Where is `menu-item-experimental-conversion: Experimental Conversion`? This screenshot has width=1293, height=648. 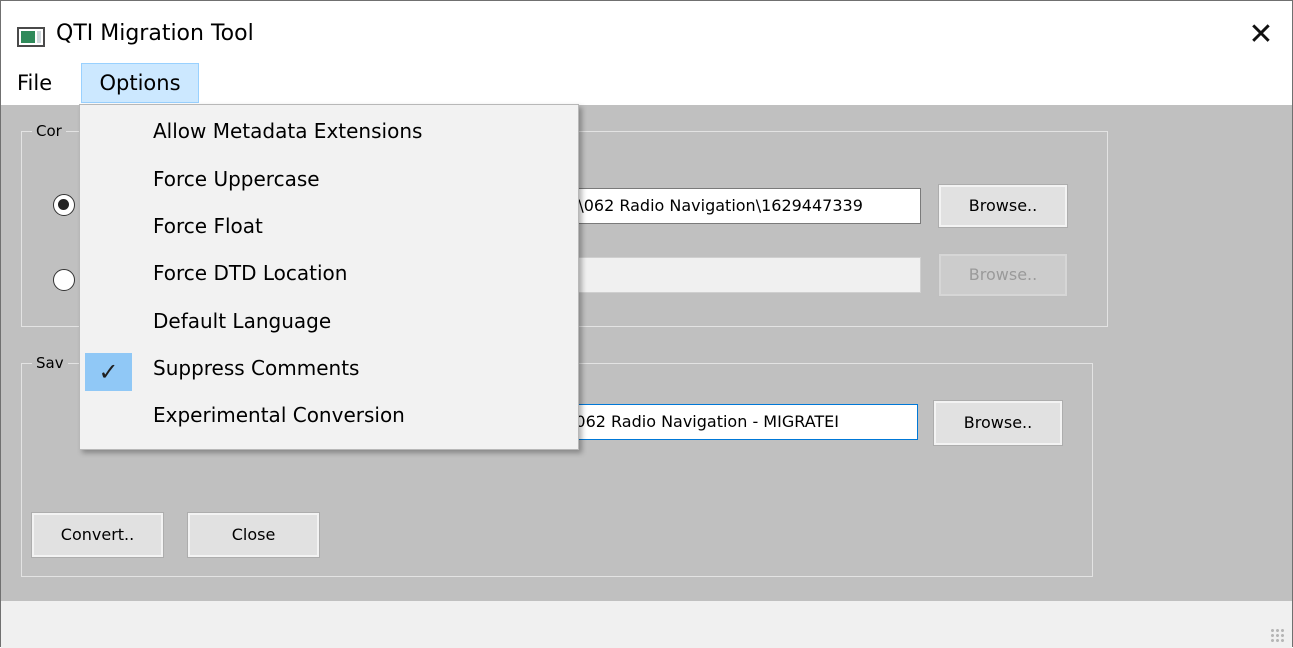 menu-item-experimental-conversion: Experimental Conversion is located at coordinates (329, 418).